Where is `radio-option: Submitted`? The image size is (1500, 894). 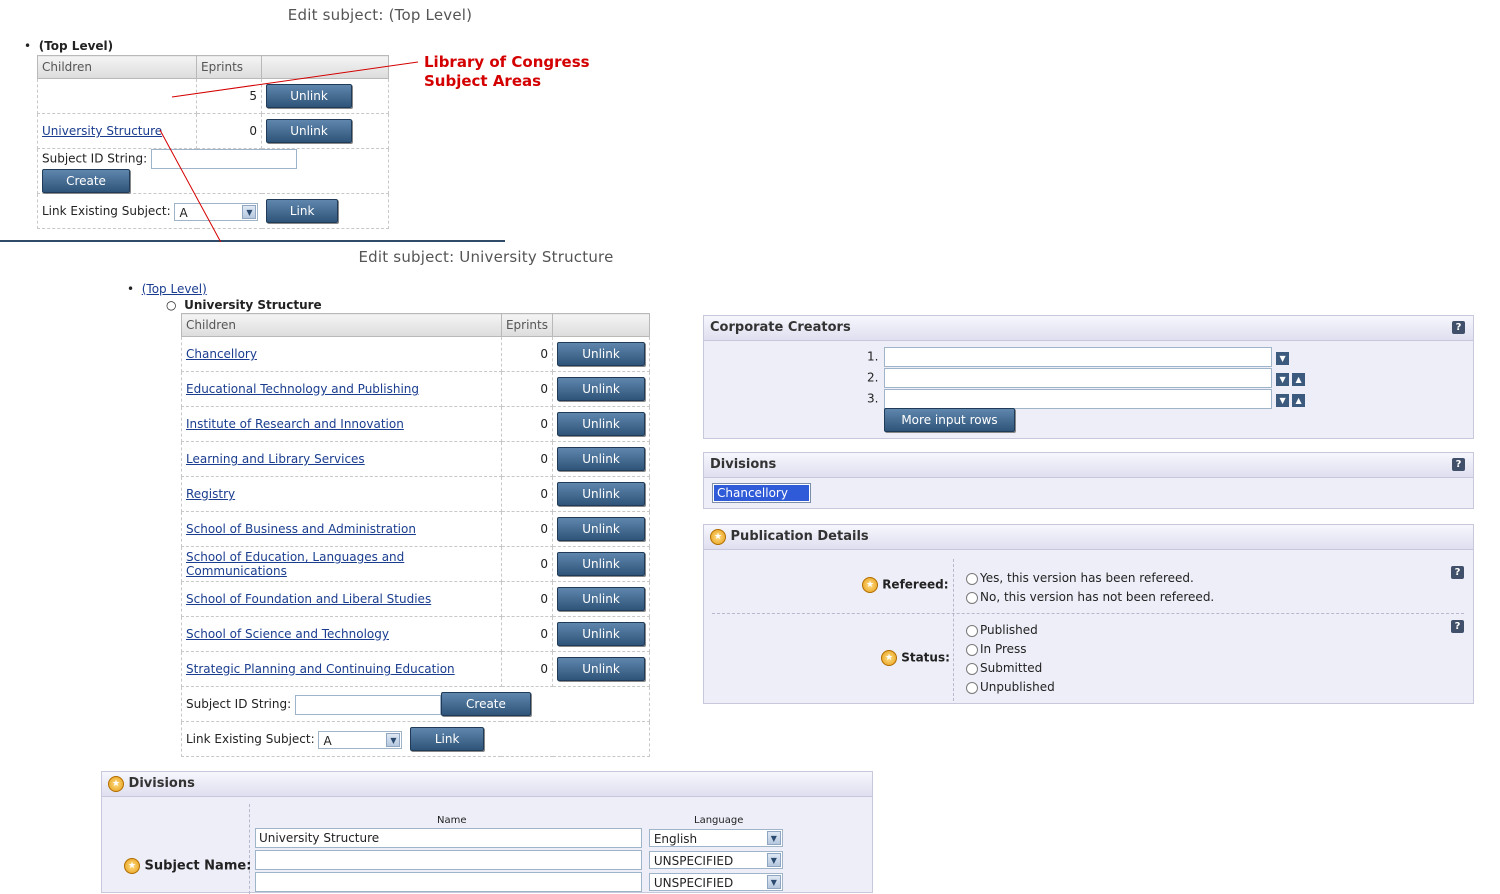
radio-option: Submitted is located at coordinates (1010, 668).